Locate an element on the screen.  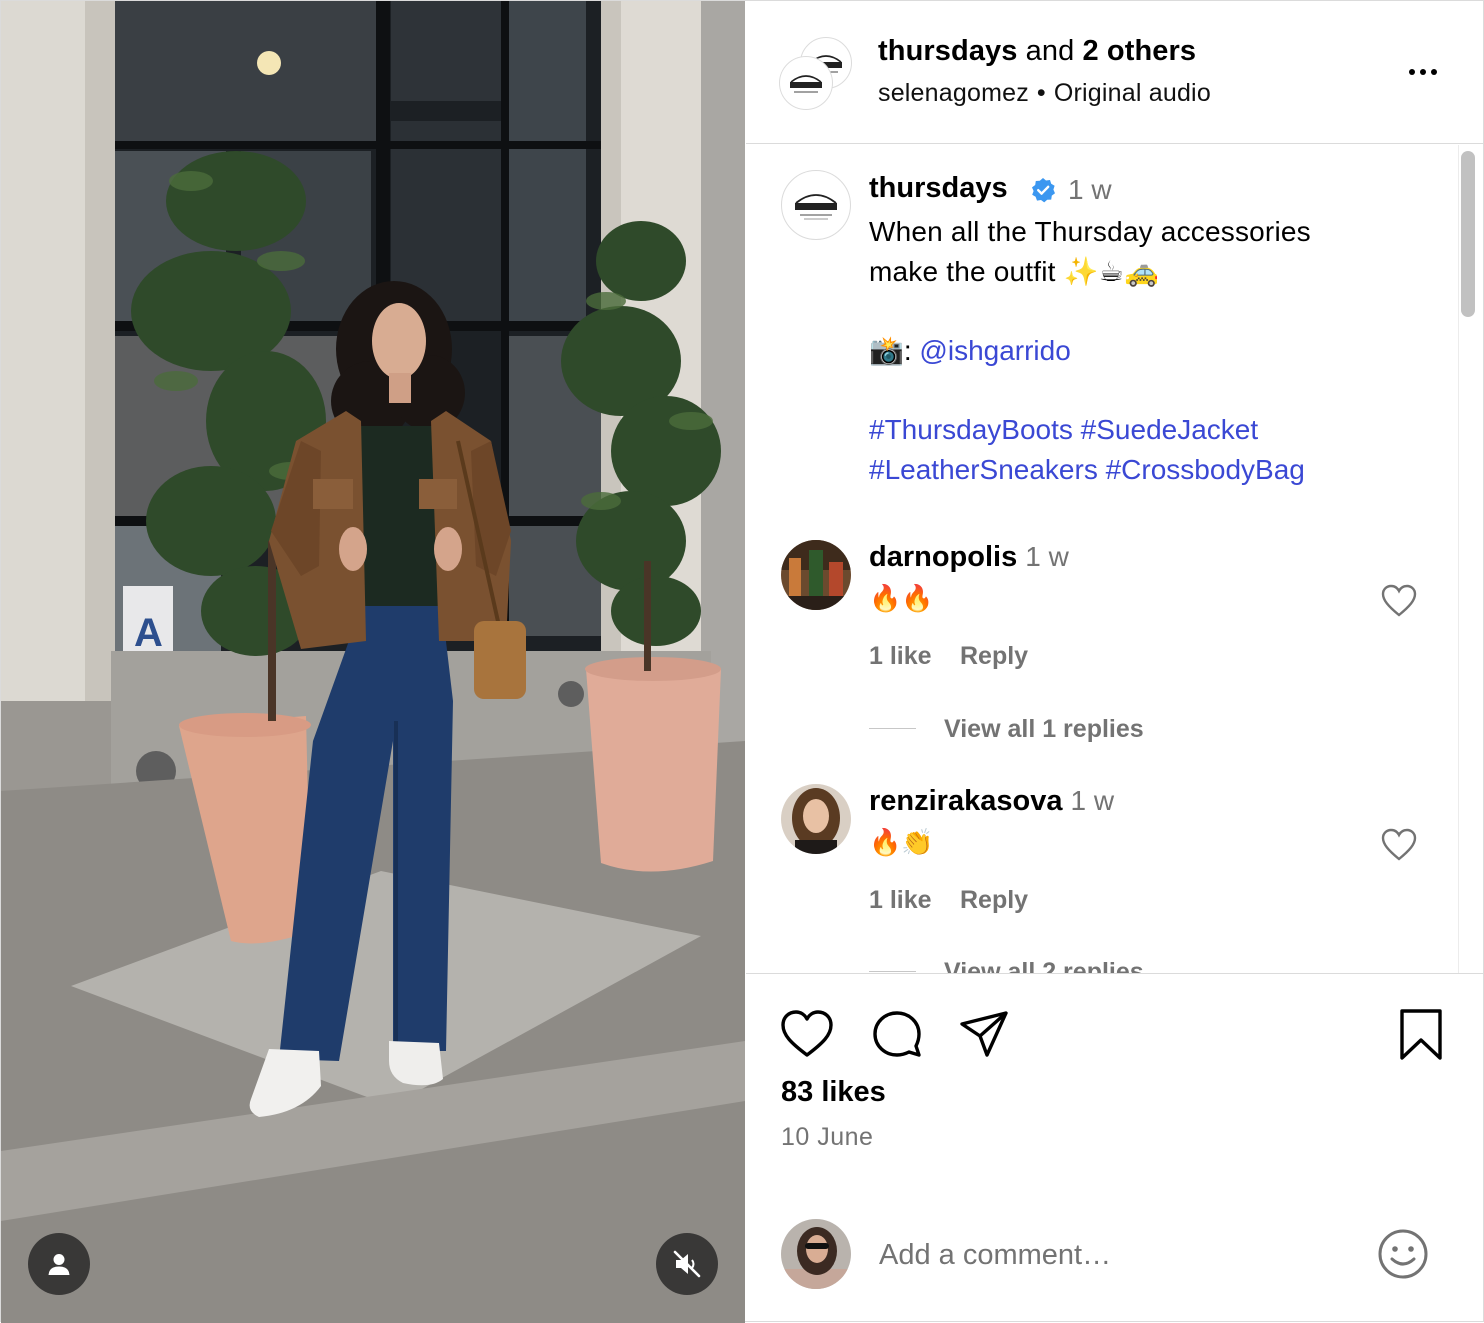
brand-logo-icon is located at coordinates (816, 207).